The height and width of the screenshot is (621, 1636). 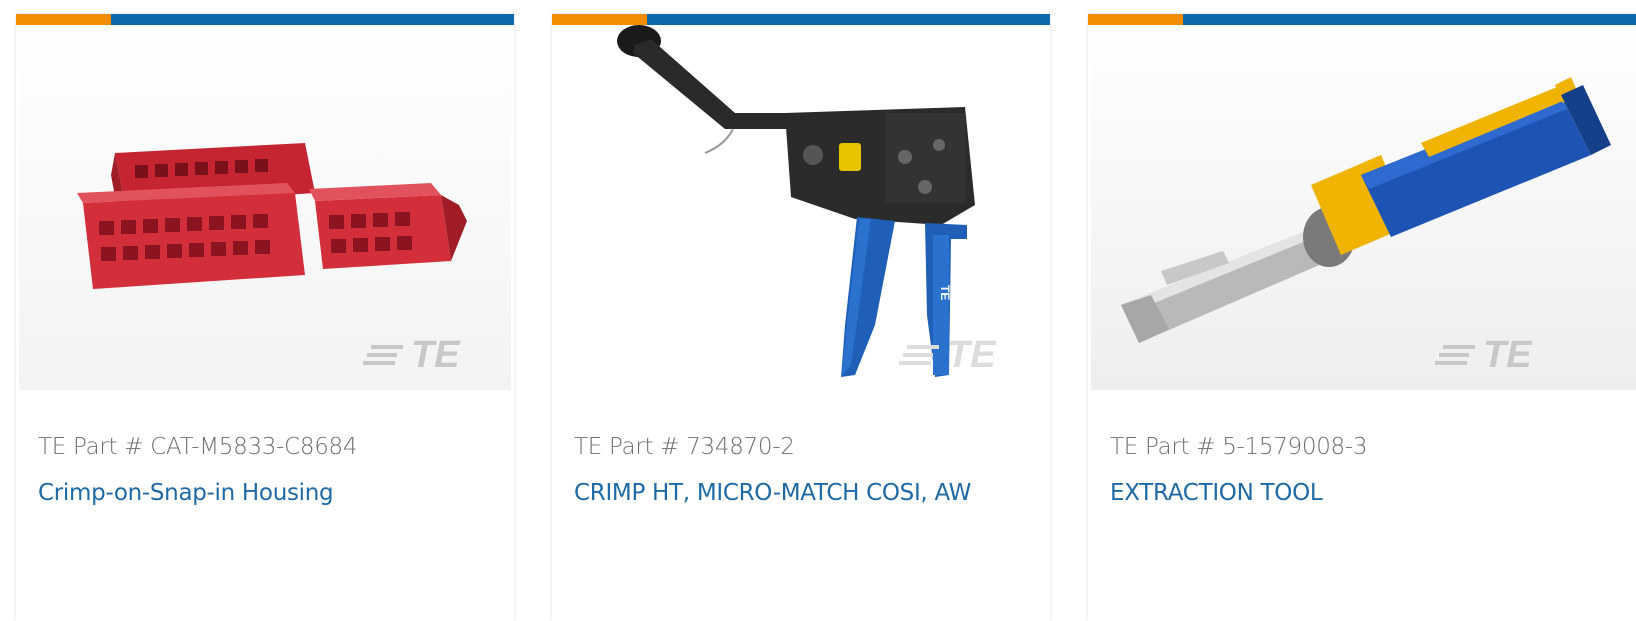 What do you see at coordinates (684, 447) in the screenshot?
I see `part-number: TE Part # 734870-2` at bounding box center [684, 447].